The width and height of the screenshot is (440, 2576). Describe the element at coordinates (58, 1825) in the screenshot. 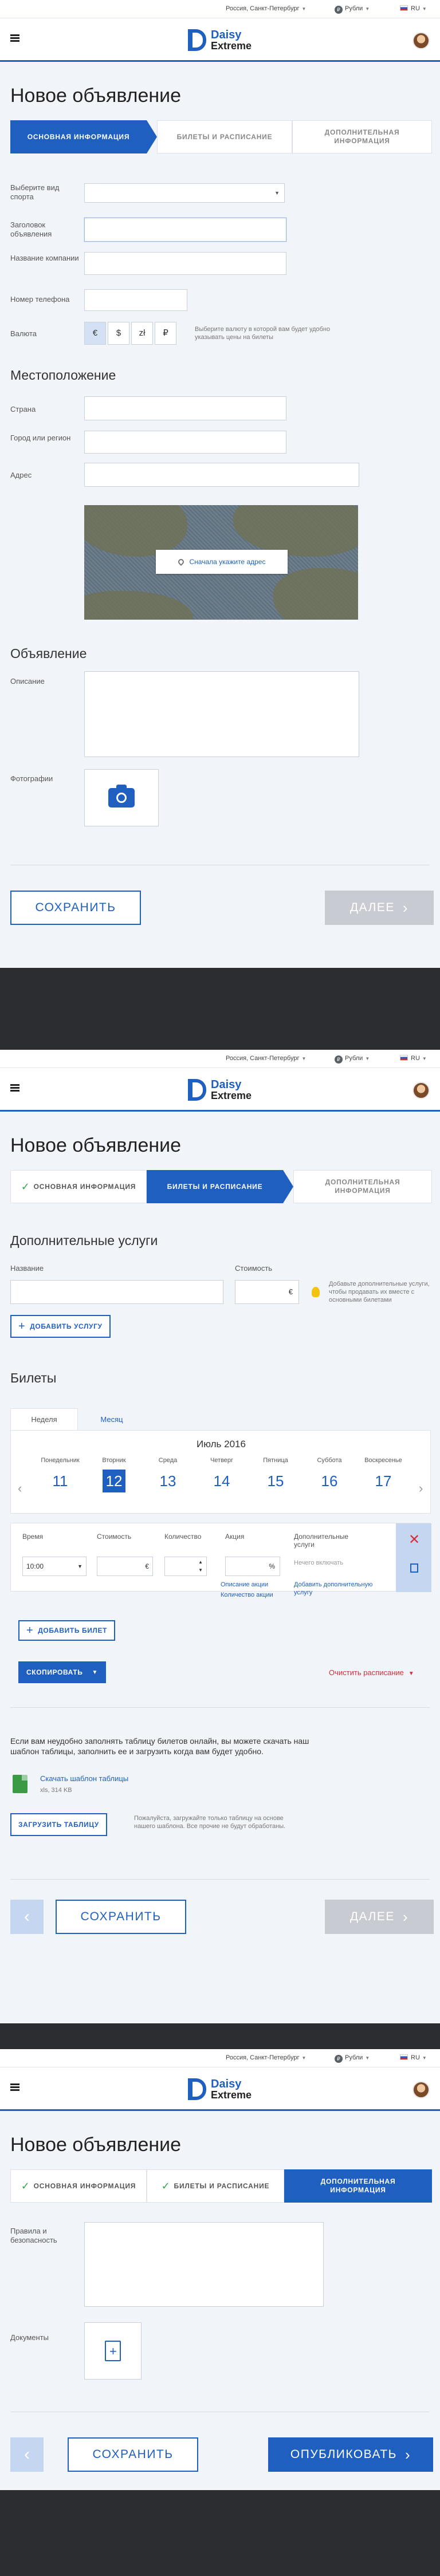

I see `upload-table-button: Загрузить таблицу` at that location.